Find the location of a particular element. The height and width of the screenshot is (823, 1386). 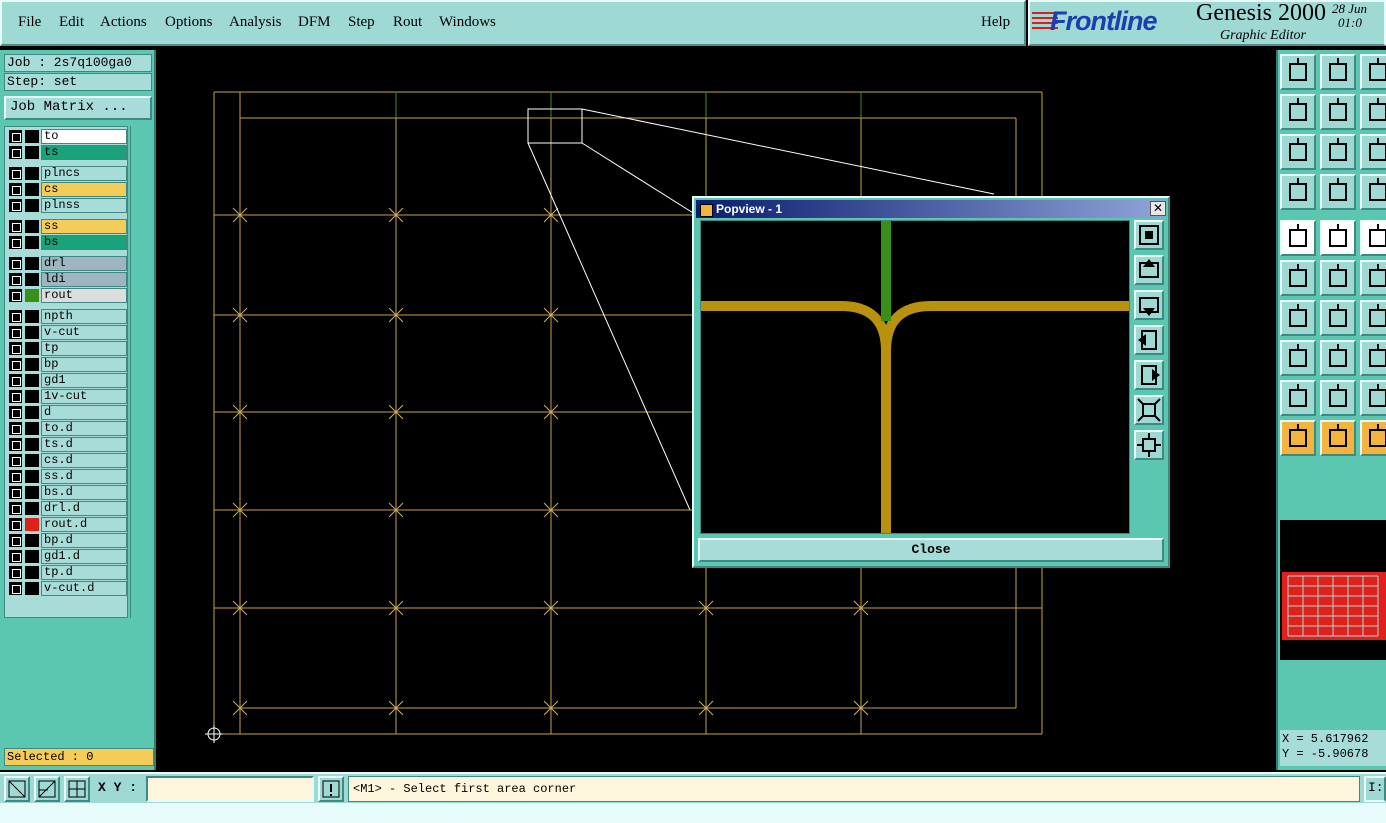

layer-row-gd1: gd1 is located at coordinates (67, 380).